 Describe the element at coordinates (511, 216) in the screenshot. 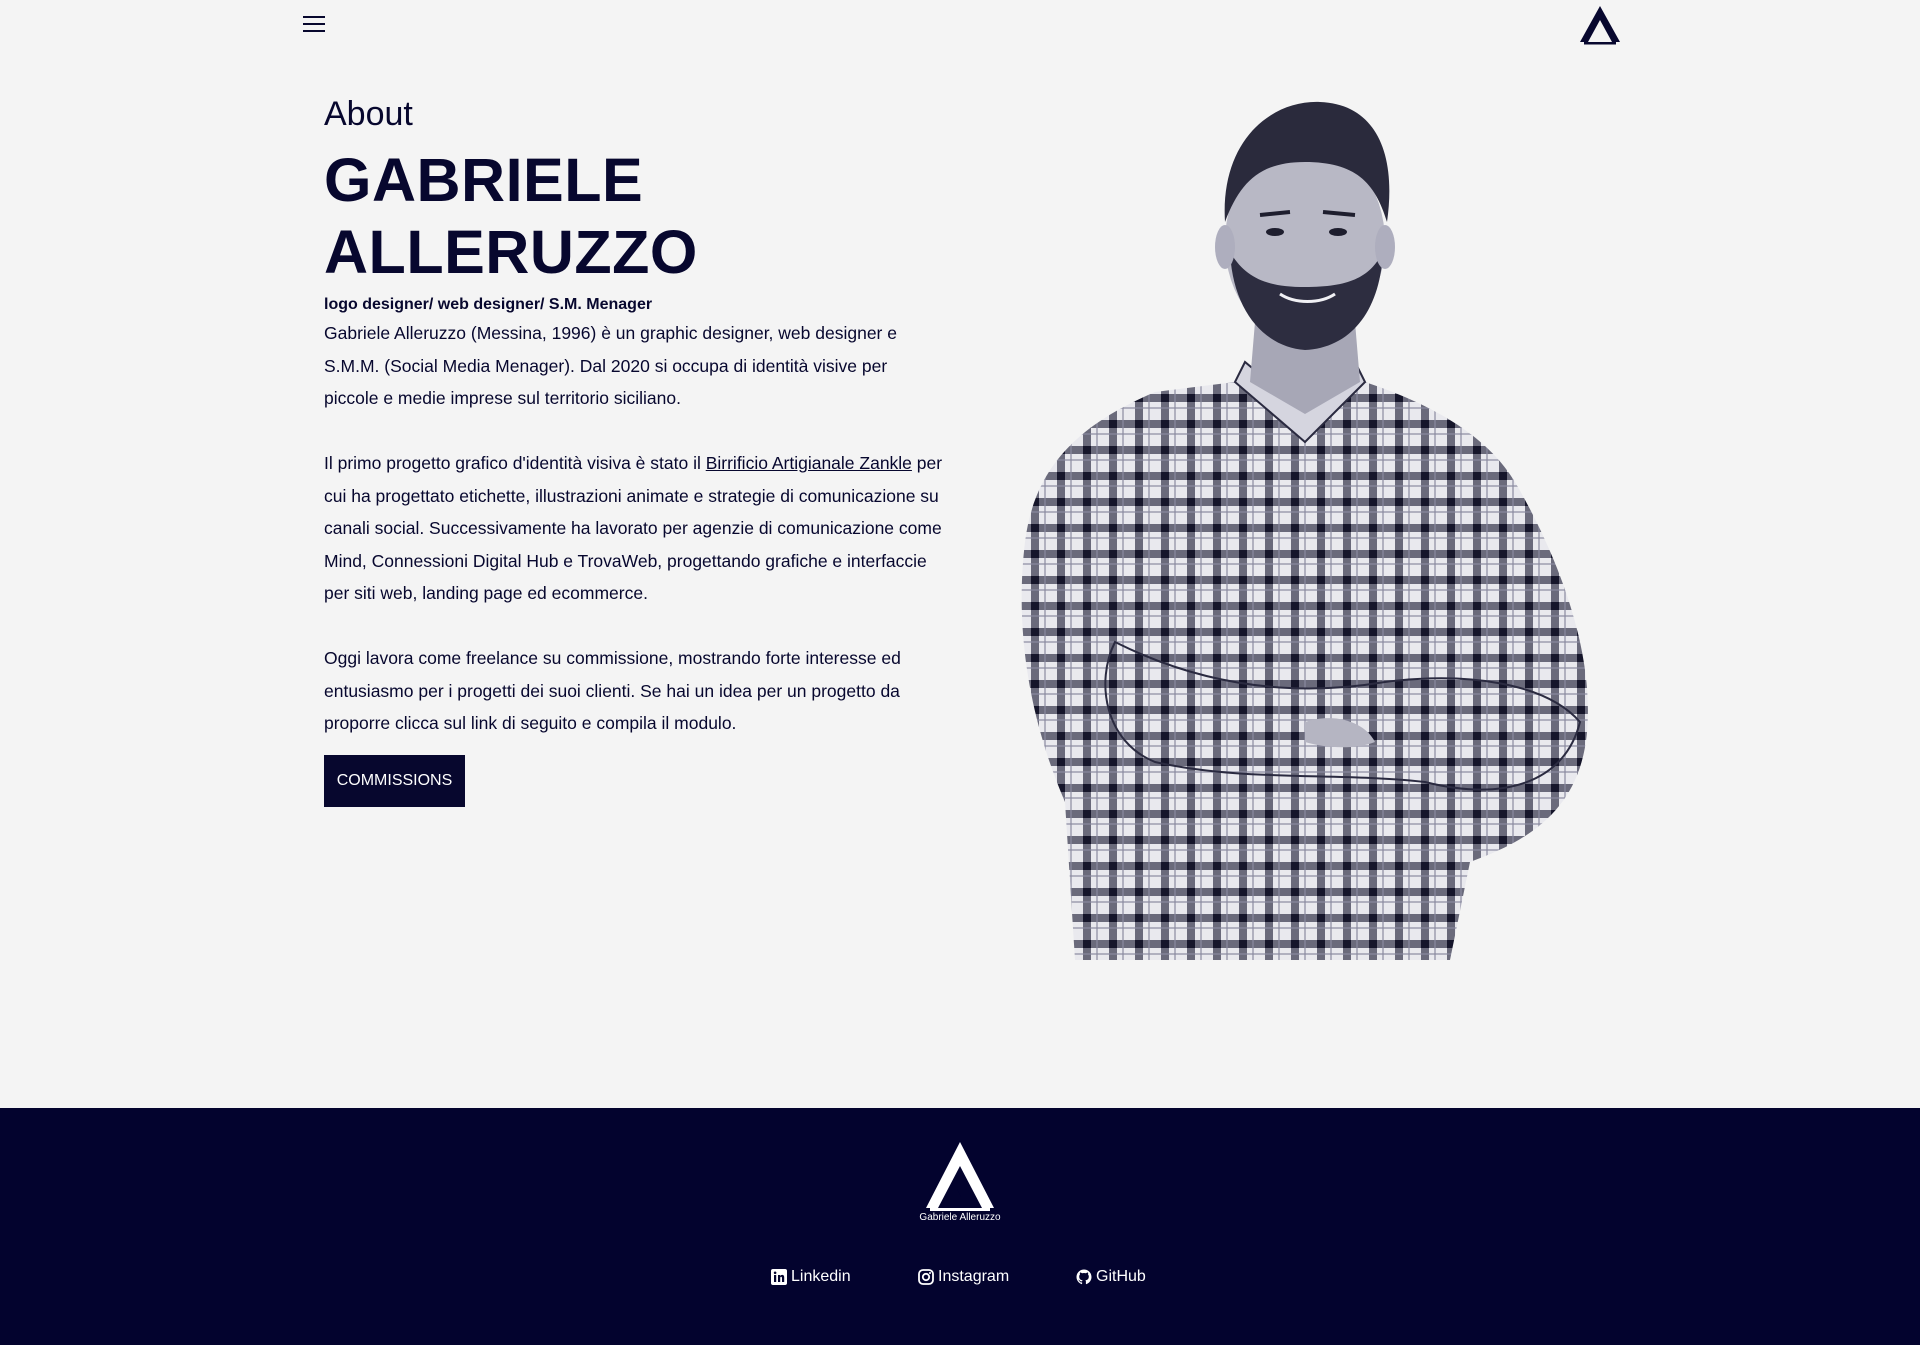

I see `page-title: GABRIELE ALLERUZZO` at that location.